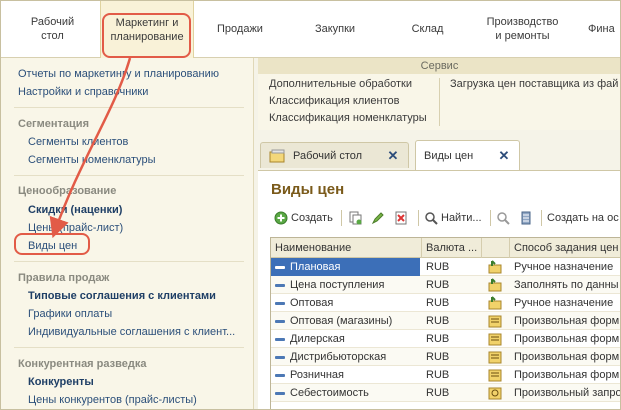 The width and height of the screenshot is (621, 410). What do you see at coordinates (52, 29) in the screenshot?
I see `menu-tab-desktop: Рабочий стол` at bounding box center [52, 29].